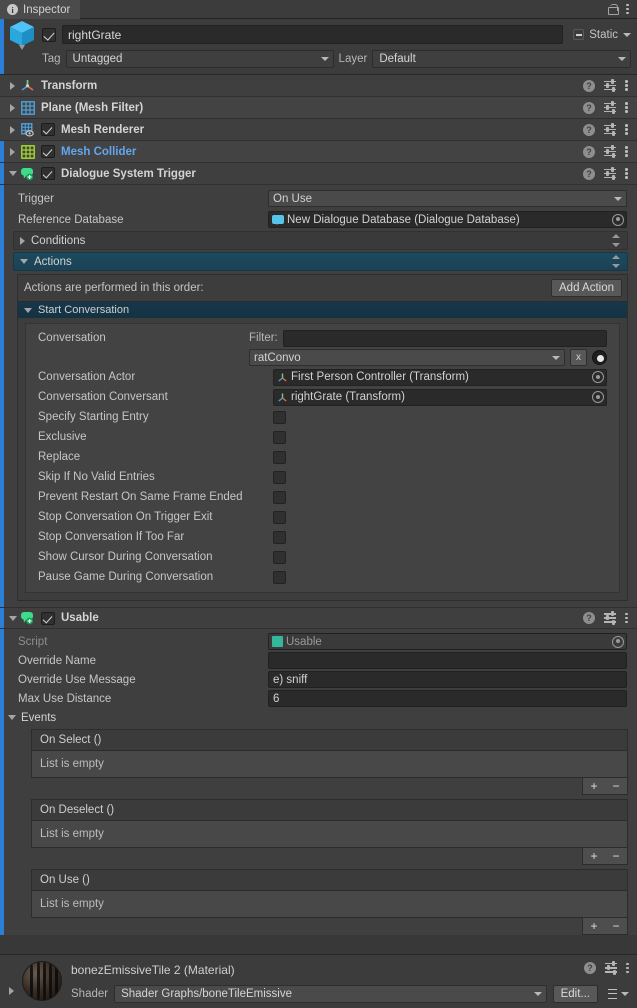 The image size is (637, 1008). I want to click on static-checkbox, so click(579, 34).